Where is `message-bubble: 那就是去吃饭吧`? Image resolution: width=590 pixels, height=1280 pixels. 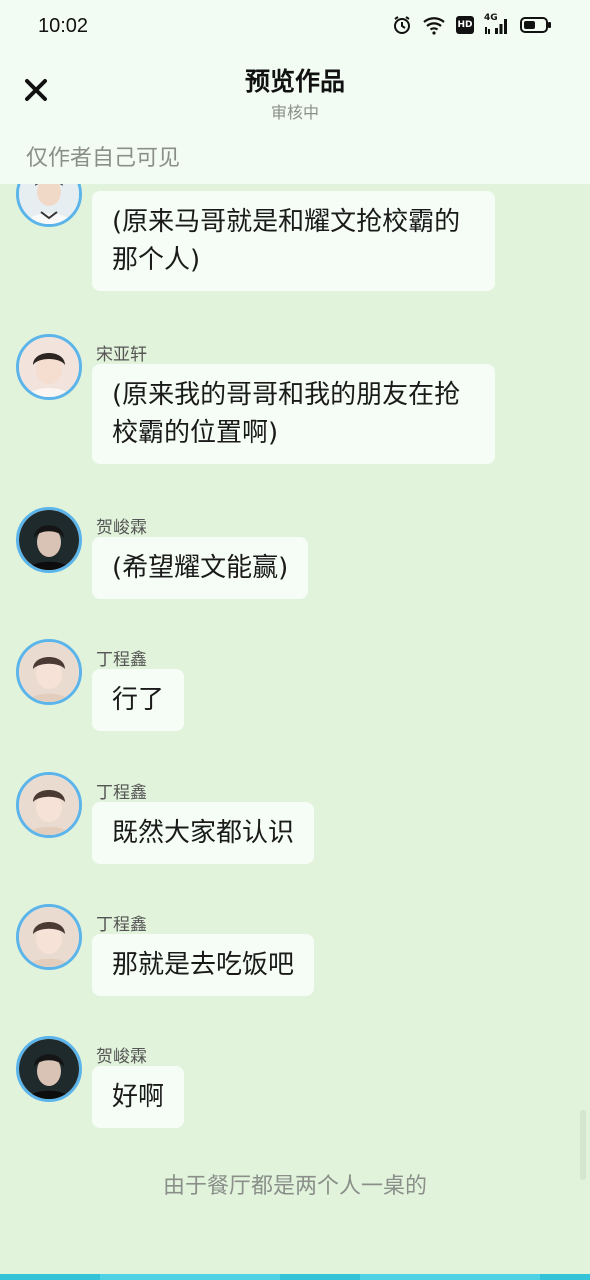
message-bubble: 那就是去吃饭吧 is located at coordinates (203, 965).